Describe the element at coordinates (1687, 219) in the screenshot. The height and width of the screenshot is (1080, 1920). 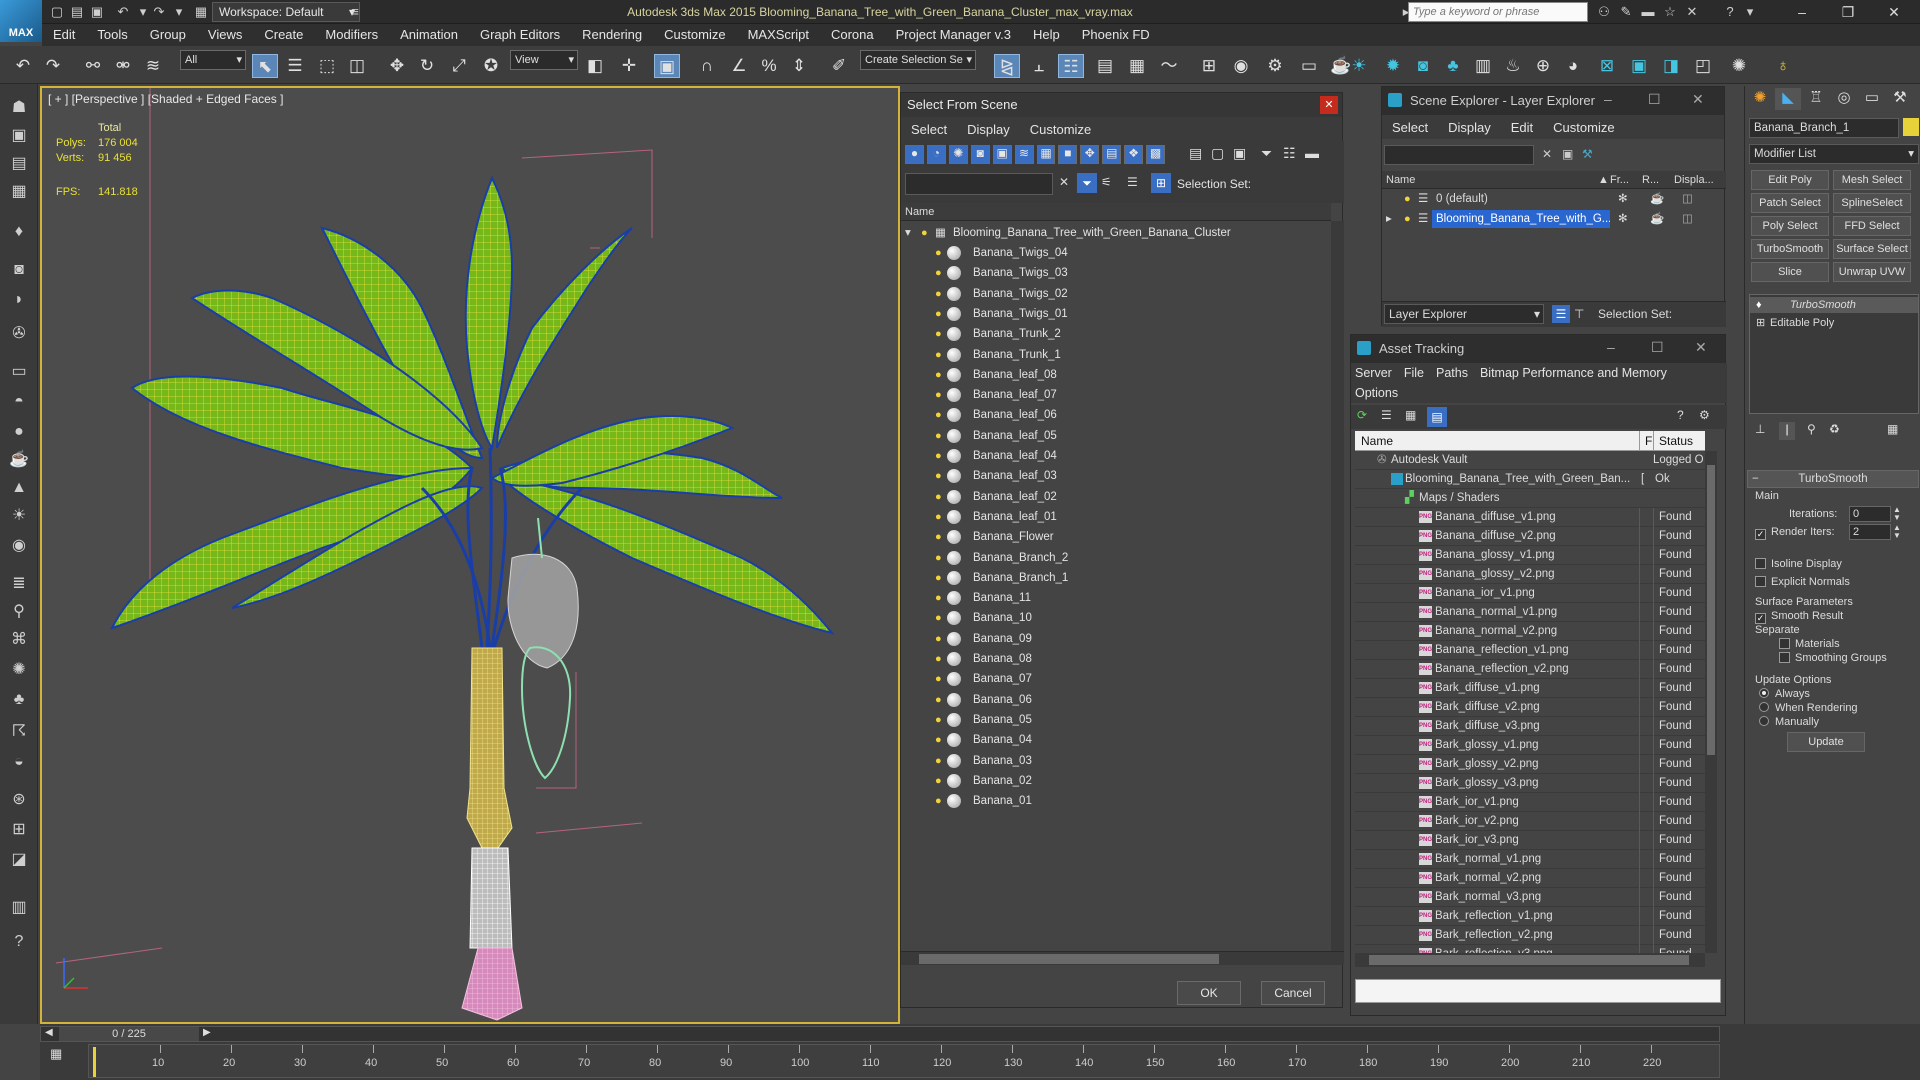
I see `display-box-icon: ◫` at that location.